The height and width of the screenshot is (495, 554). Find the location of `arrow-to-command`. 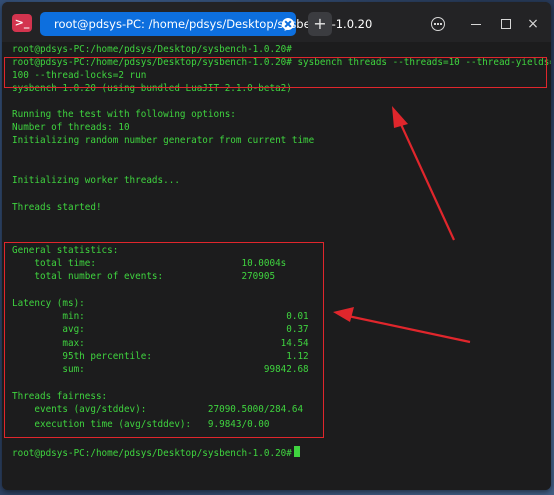

arrow-to-command is located at coordinates (426, 180).